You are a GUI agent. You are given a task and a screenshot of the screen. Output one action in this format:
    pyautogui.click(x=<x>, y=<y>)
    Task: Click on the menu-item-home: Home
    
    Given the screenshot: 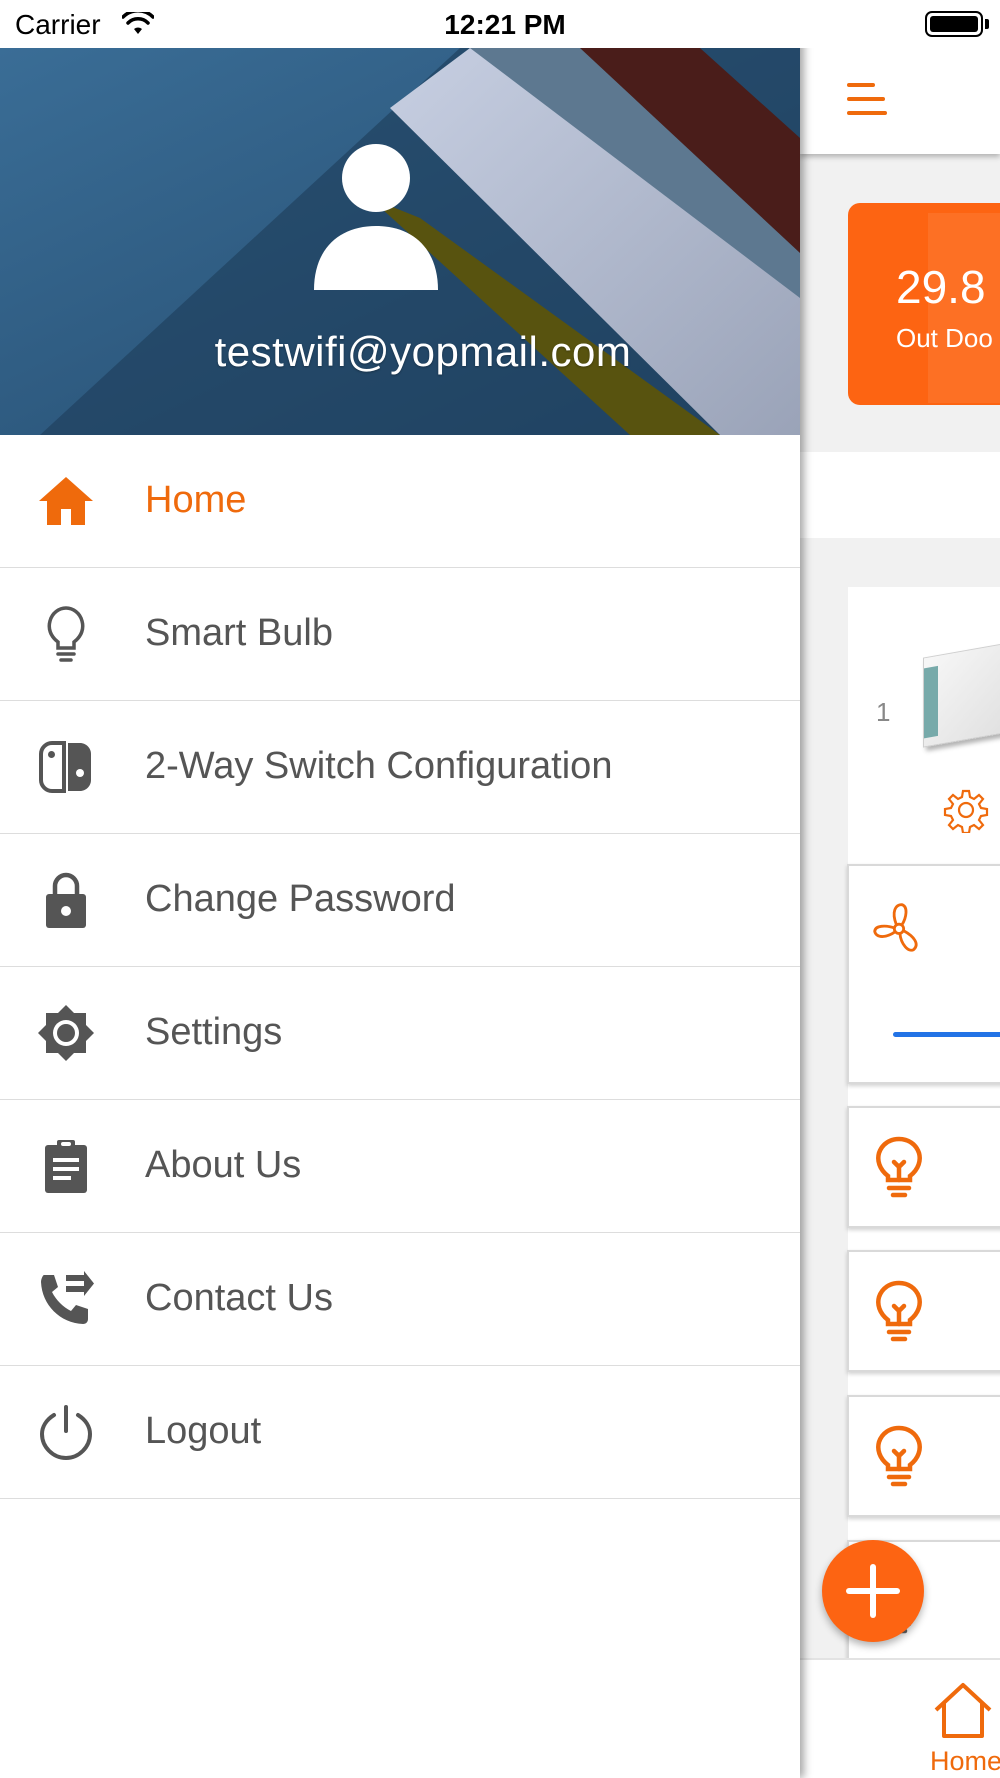 What is the action you would take?
    pyautogui.click(x=400, y=501)
    